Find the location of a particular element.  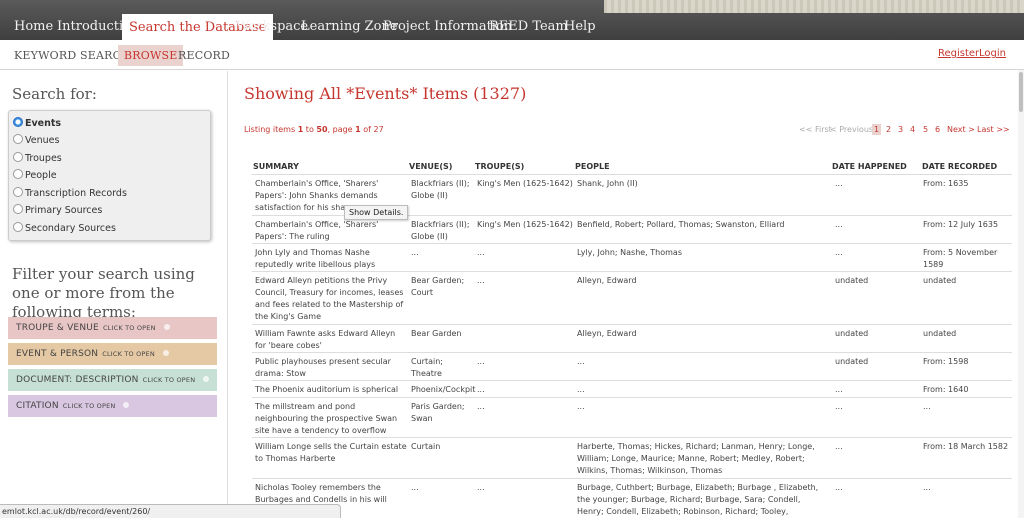

pager-page: 3 is located at coordinates (900, 129).